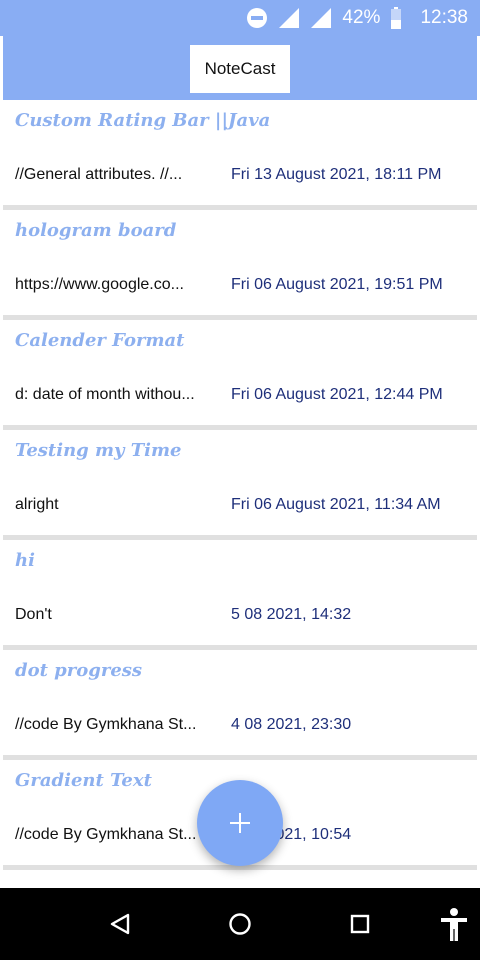 The width and height of the screenshot is (480, 960). I want to click on recents-button, so click(360, 924).